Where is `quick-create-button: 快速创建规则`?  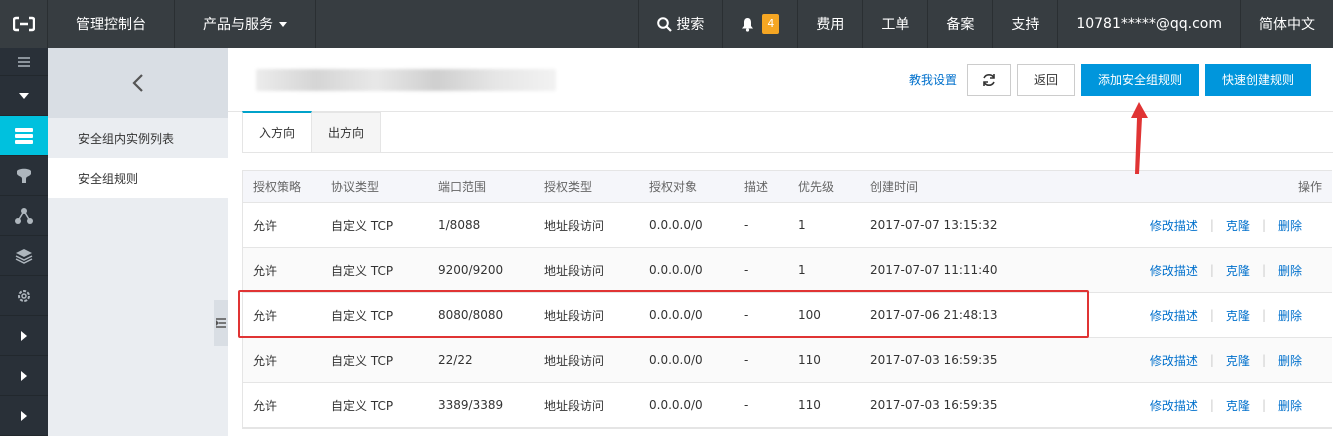 quick-create-button: 快速创建规则 is located at coordinates (1257, 79).